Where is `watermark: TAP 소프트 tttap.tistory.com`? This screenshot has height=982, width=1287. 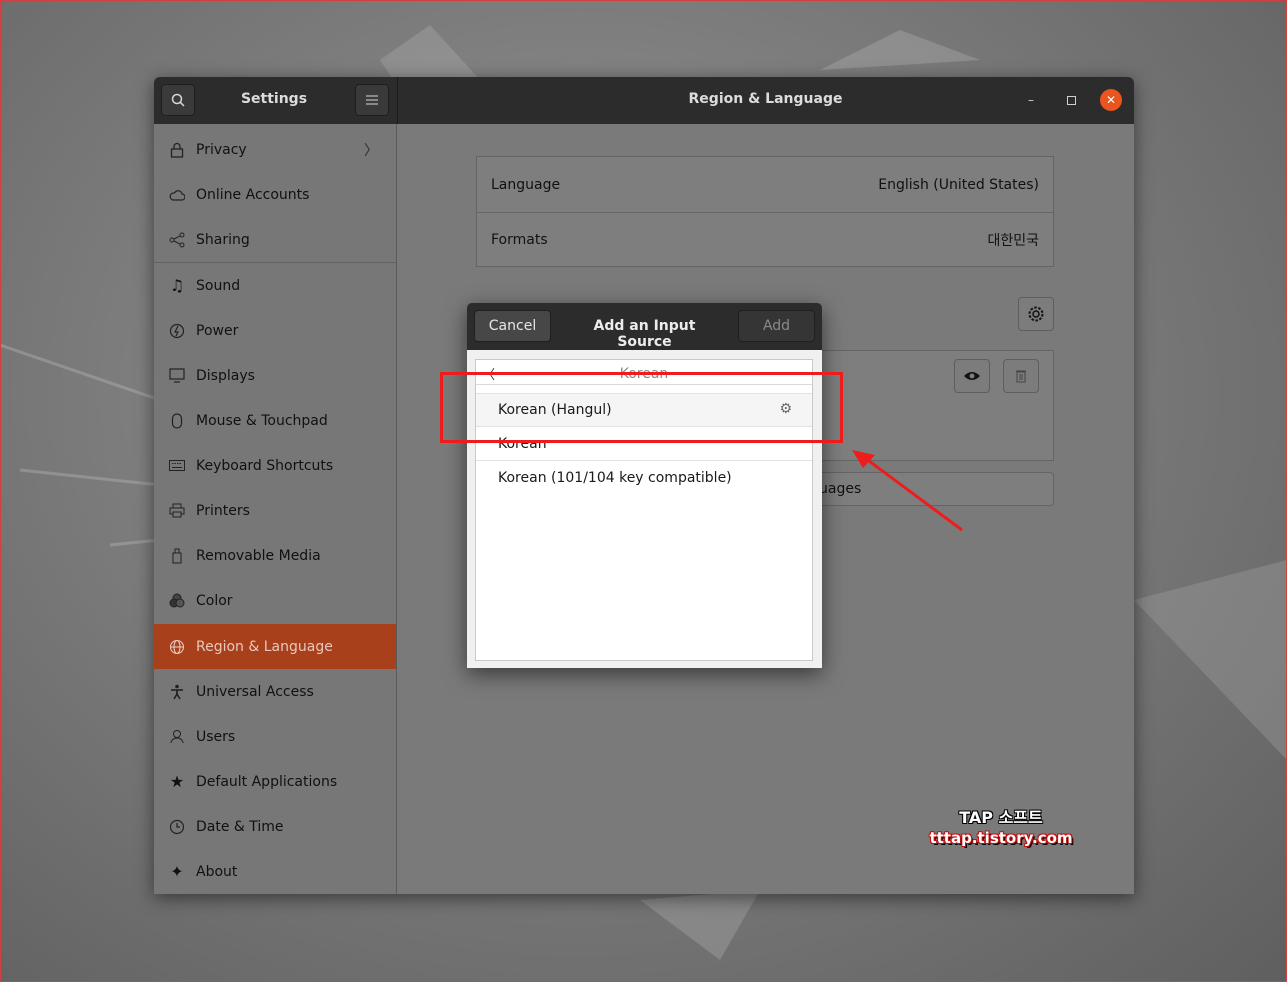 watermark: TAP 소프트 tttap.tistory.com is located at coordinates (1001, 828).